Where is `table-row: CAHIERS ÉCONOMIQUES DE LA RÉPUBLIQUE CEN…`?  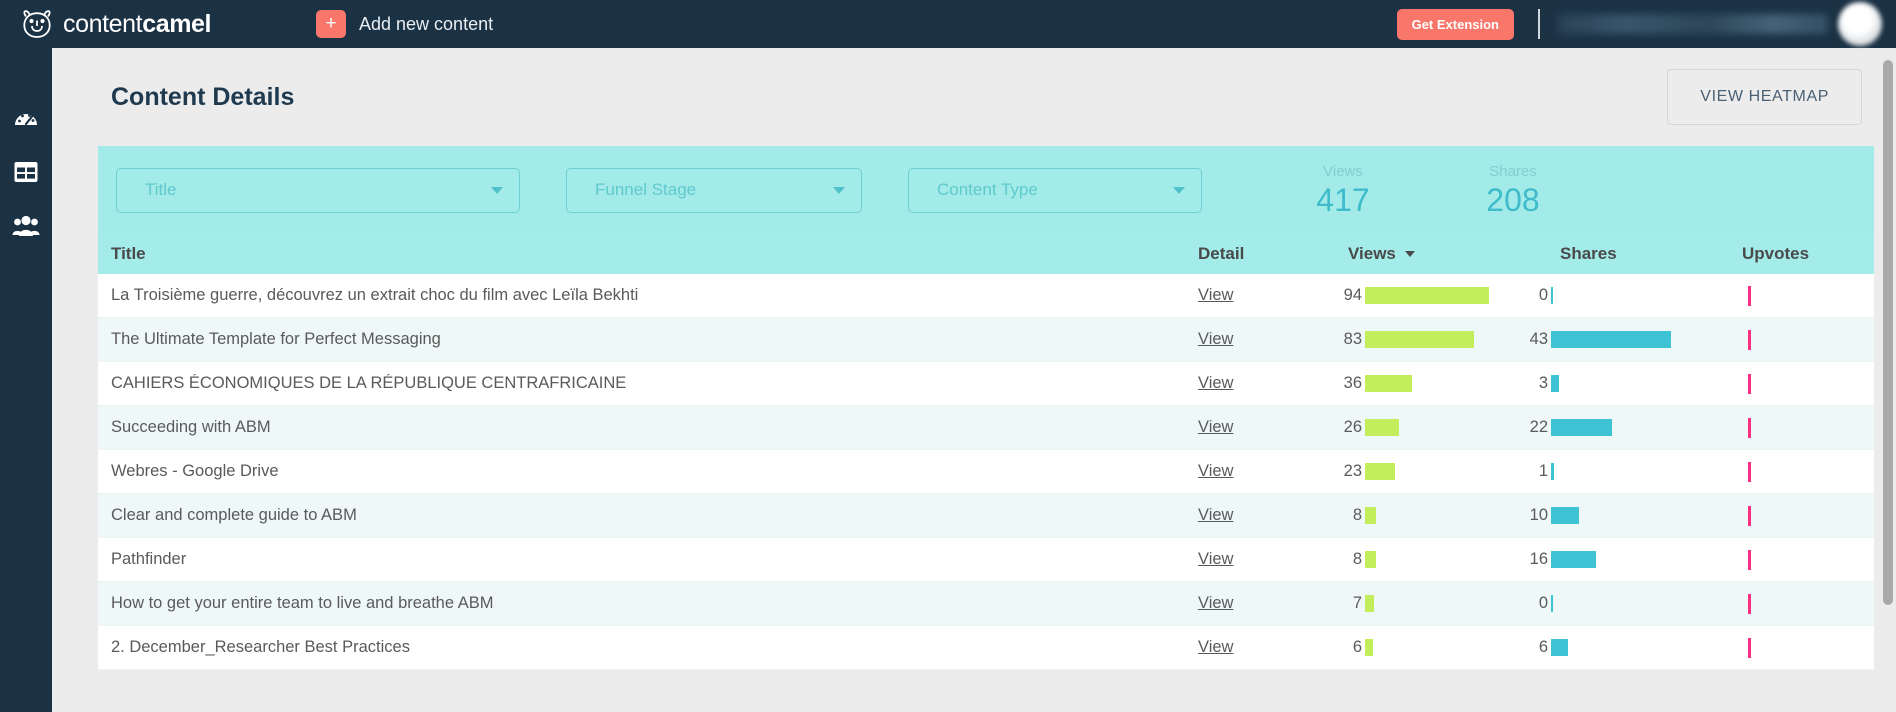 table-row: CAHIERS ÉCONOMIQUES DE LA RÉPUBLIQUE CEN… is located at coordinates (986, 384).